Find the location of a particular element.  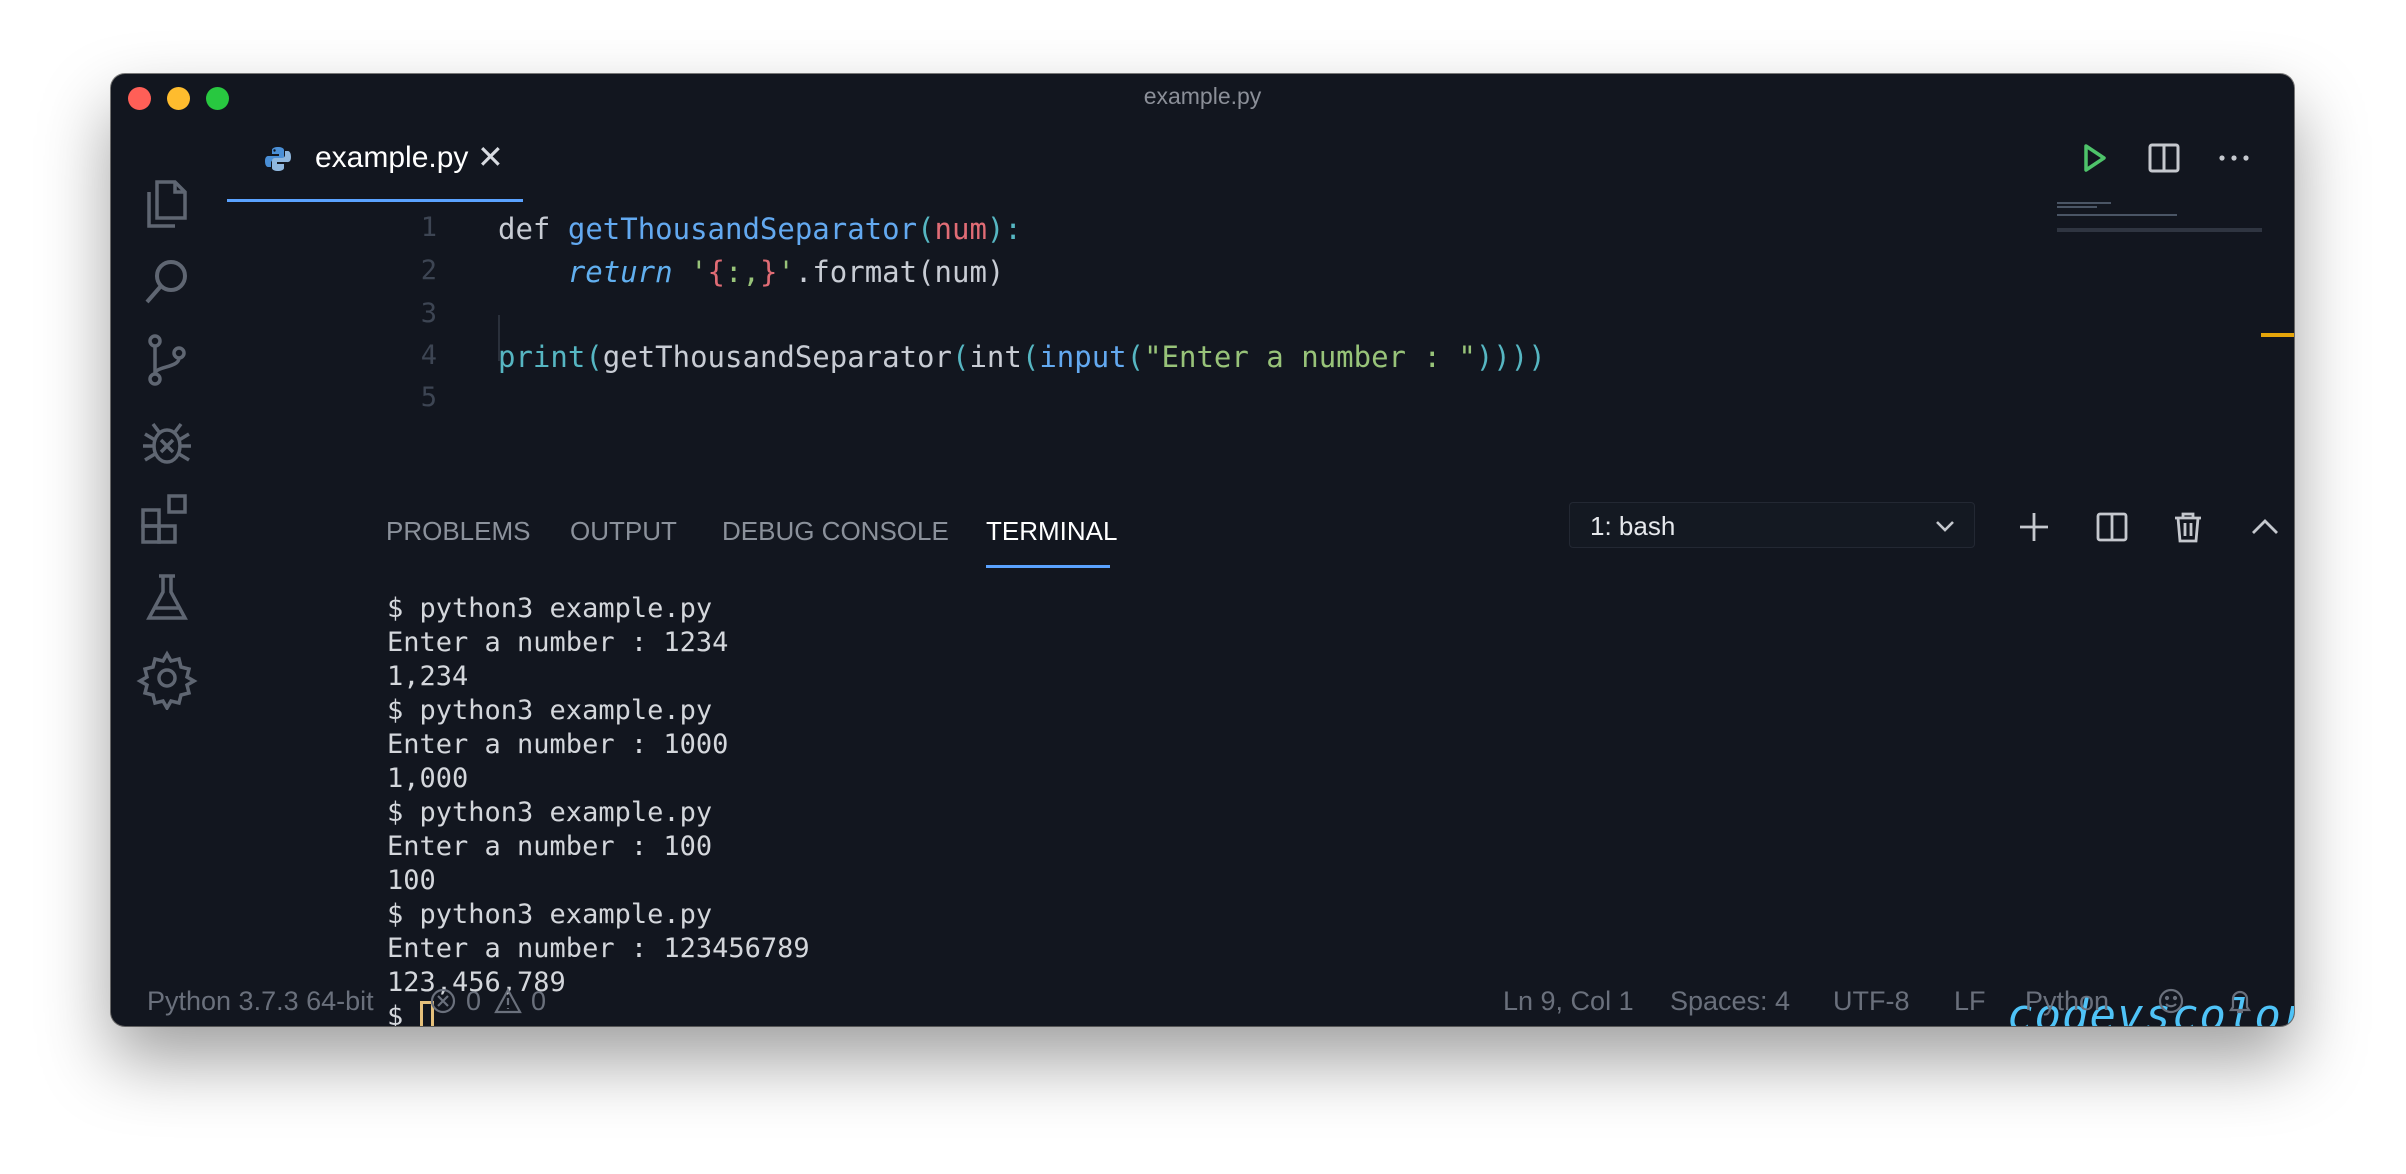

files-icon is located at coordinates (167, 204).